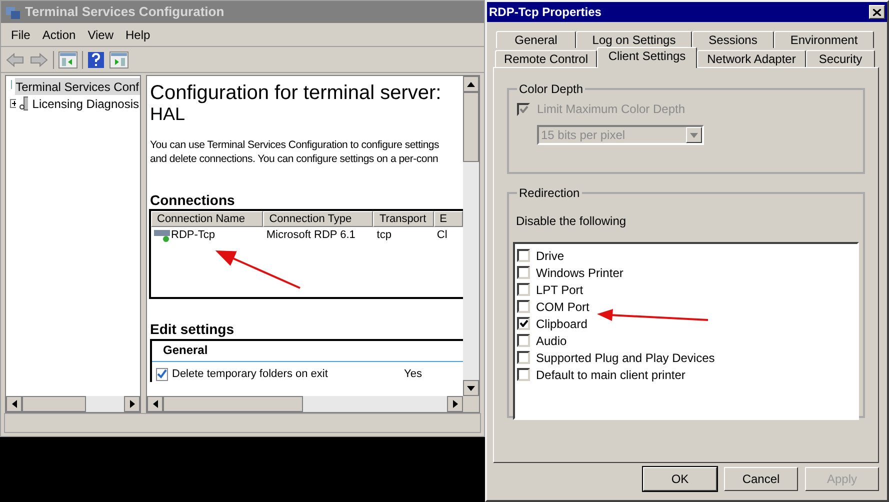 The height and width of the screenshot is (502, 889). Describe the element at coordinates (448, 219) in the screenshot. I see `column-header: E` at that location.